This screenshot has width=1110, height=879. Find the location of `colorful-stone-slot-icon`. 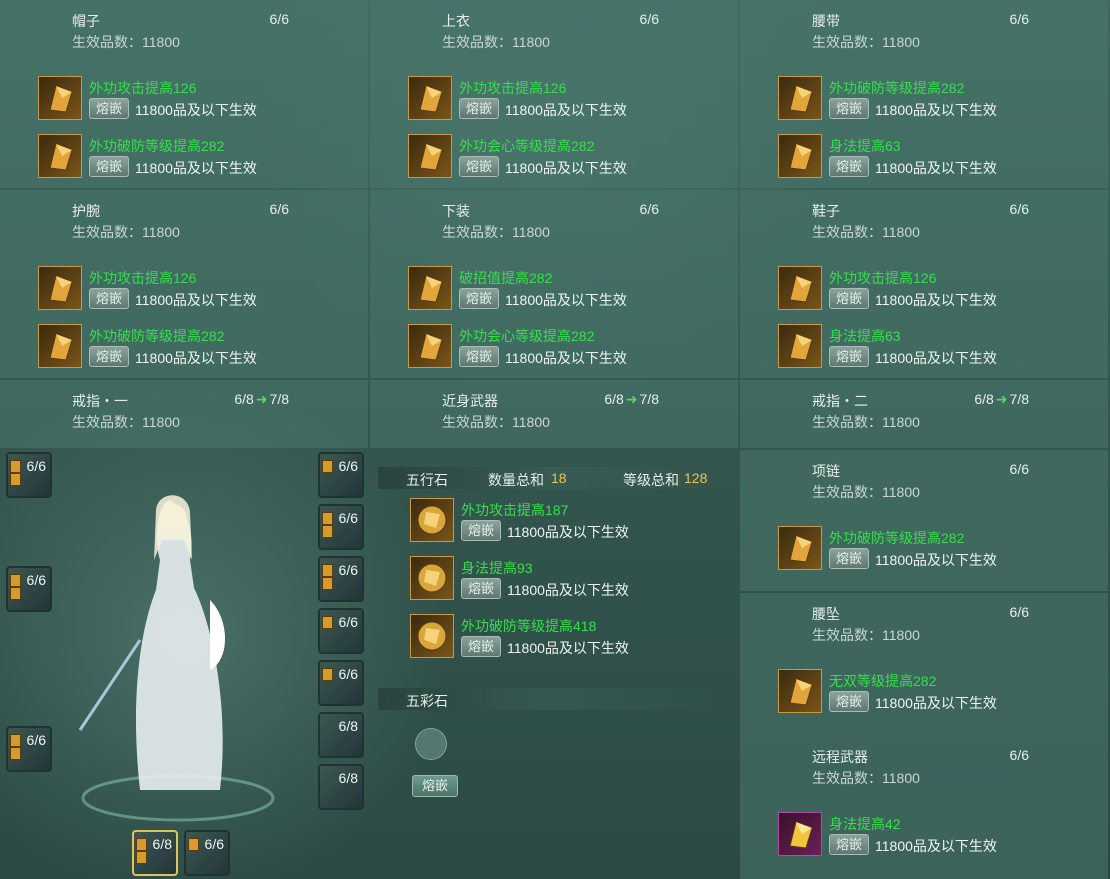

colorful-stone-slot-icon is located at coordinates (431, 744).